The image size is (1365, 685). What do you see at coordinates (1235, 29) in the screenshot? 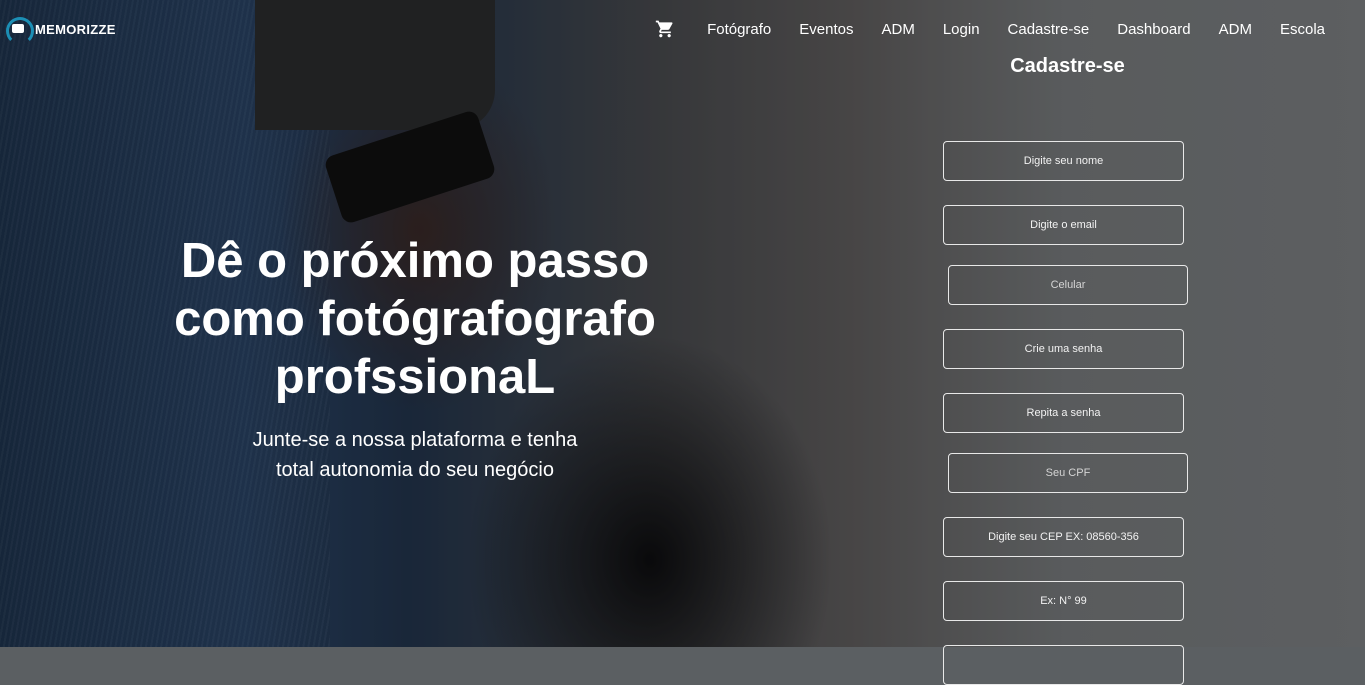
I see `nav-adm-2: ADM` at bounding box center [1235, 29].